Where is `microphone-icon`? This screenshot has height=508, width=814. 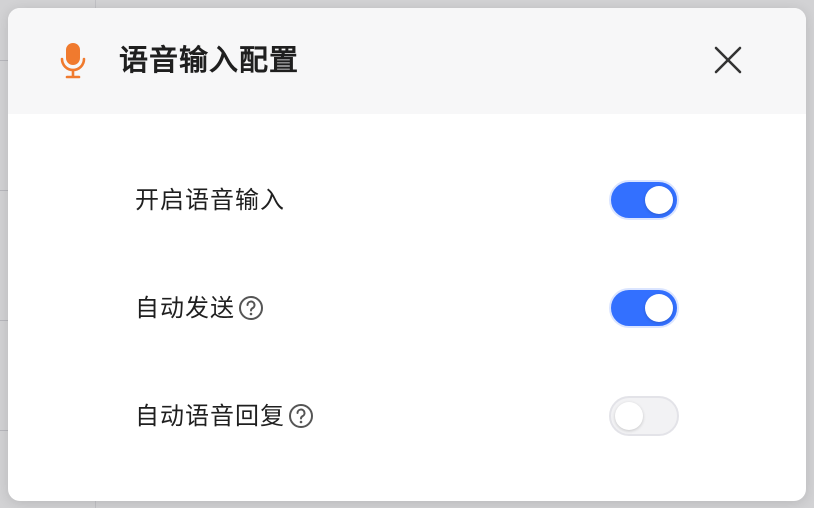
microphone-icon is located at coordinates (73, 61).